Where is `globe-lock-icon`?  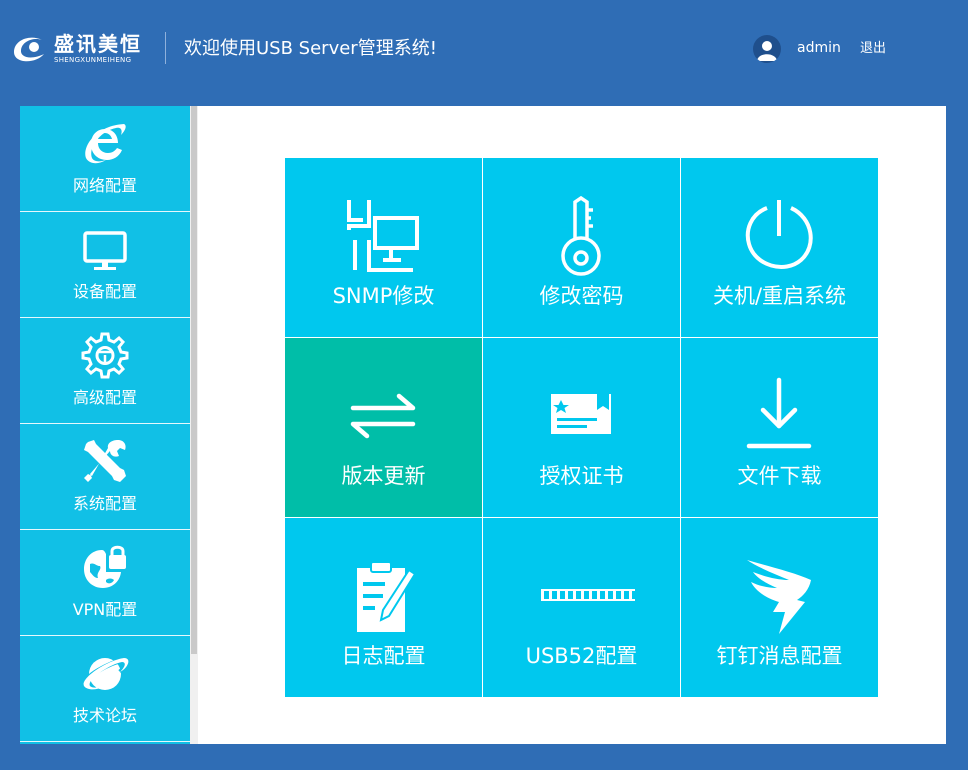 globe-lock-icon is located at coordinates (105, 566).